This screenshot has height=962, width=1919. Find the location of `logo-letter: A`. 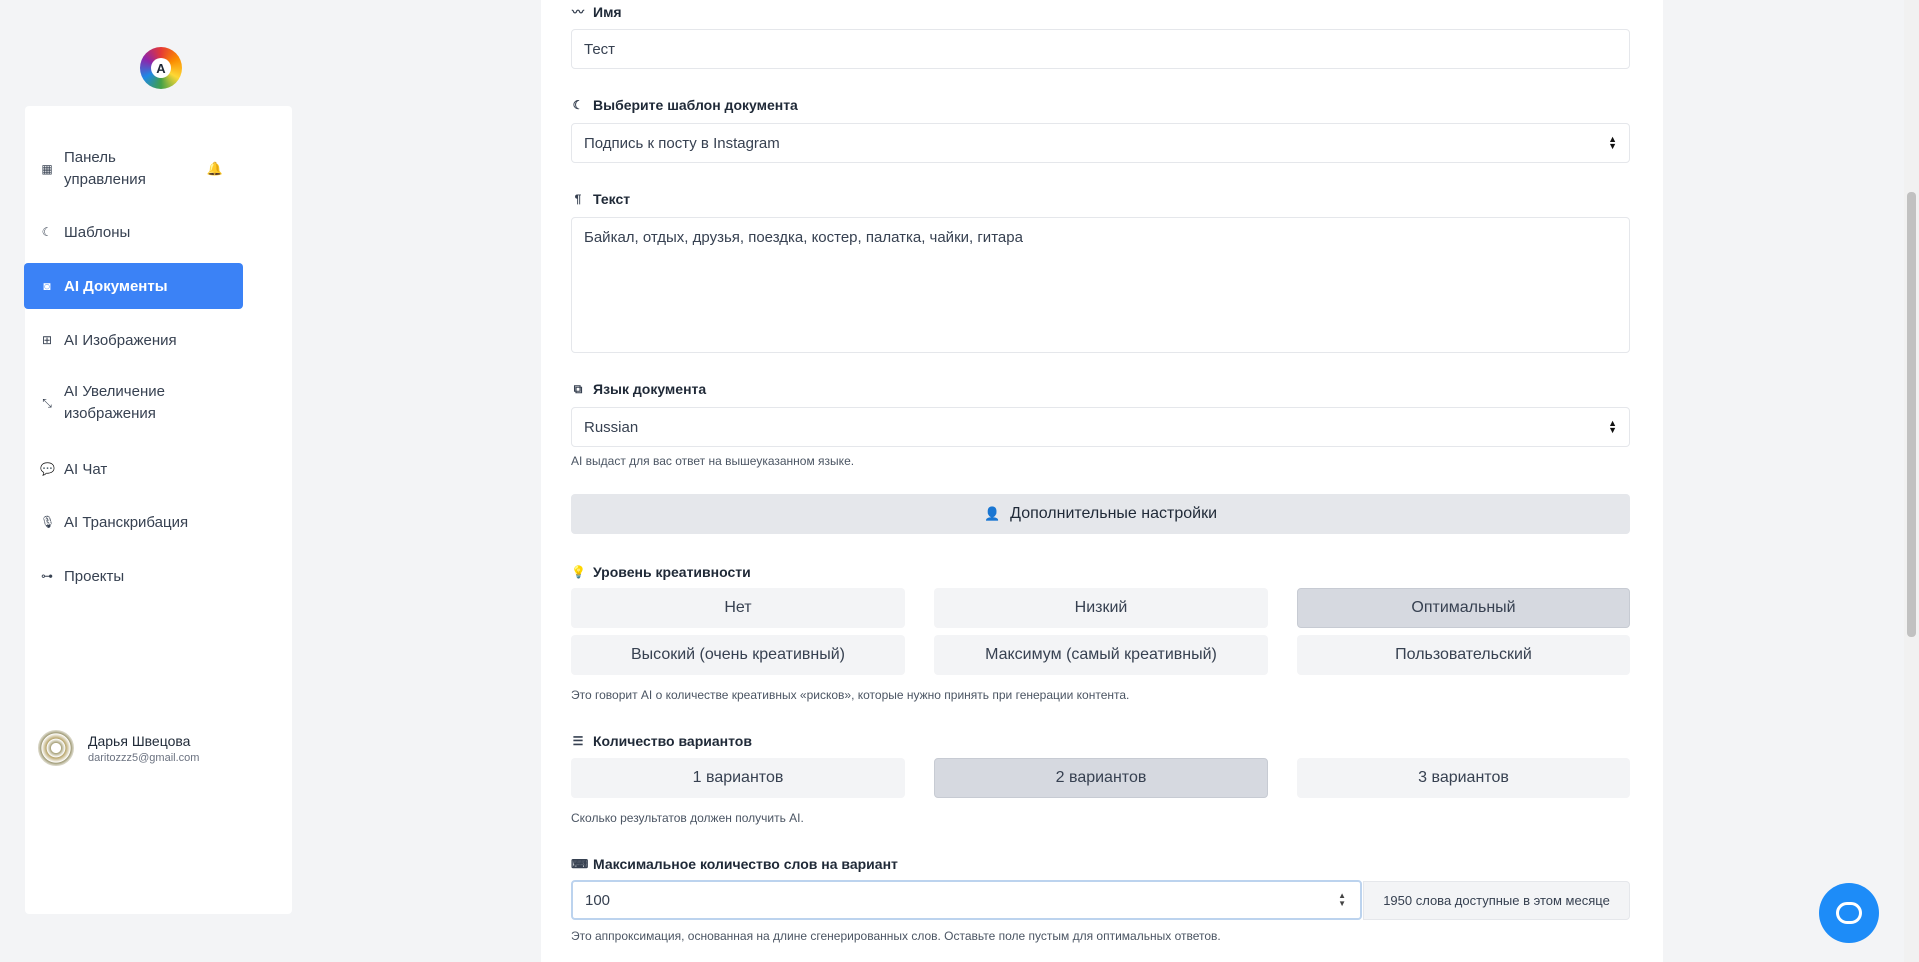

logo-letter: A is located at coordinates (161, 68).